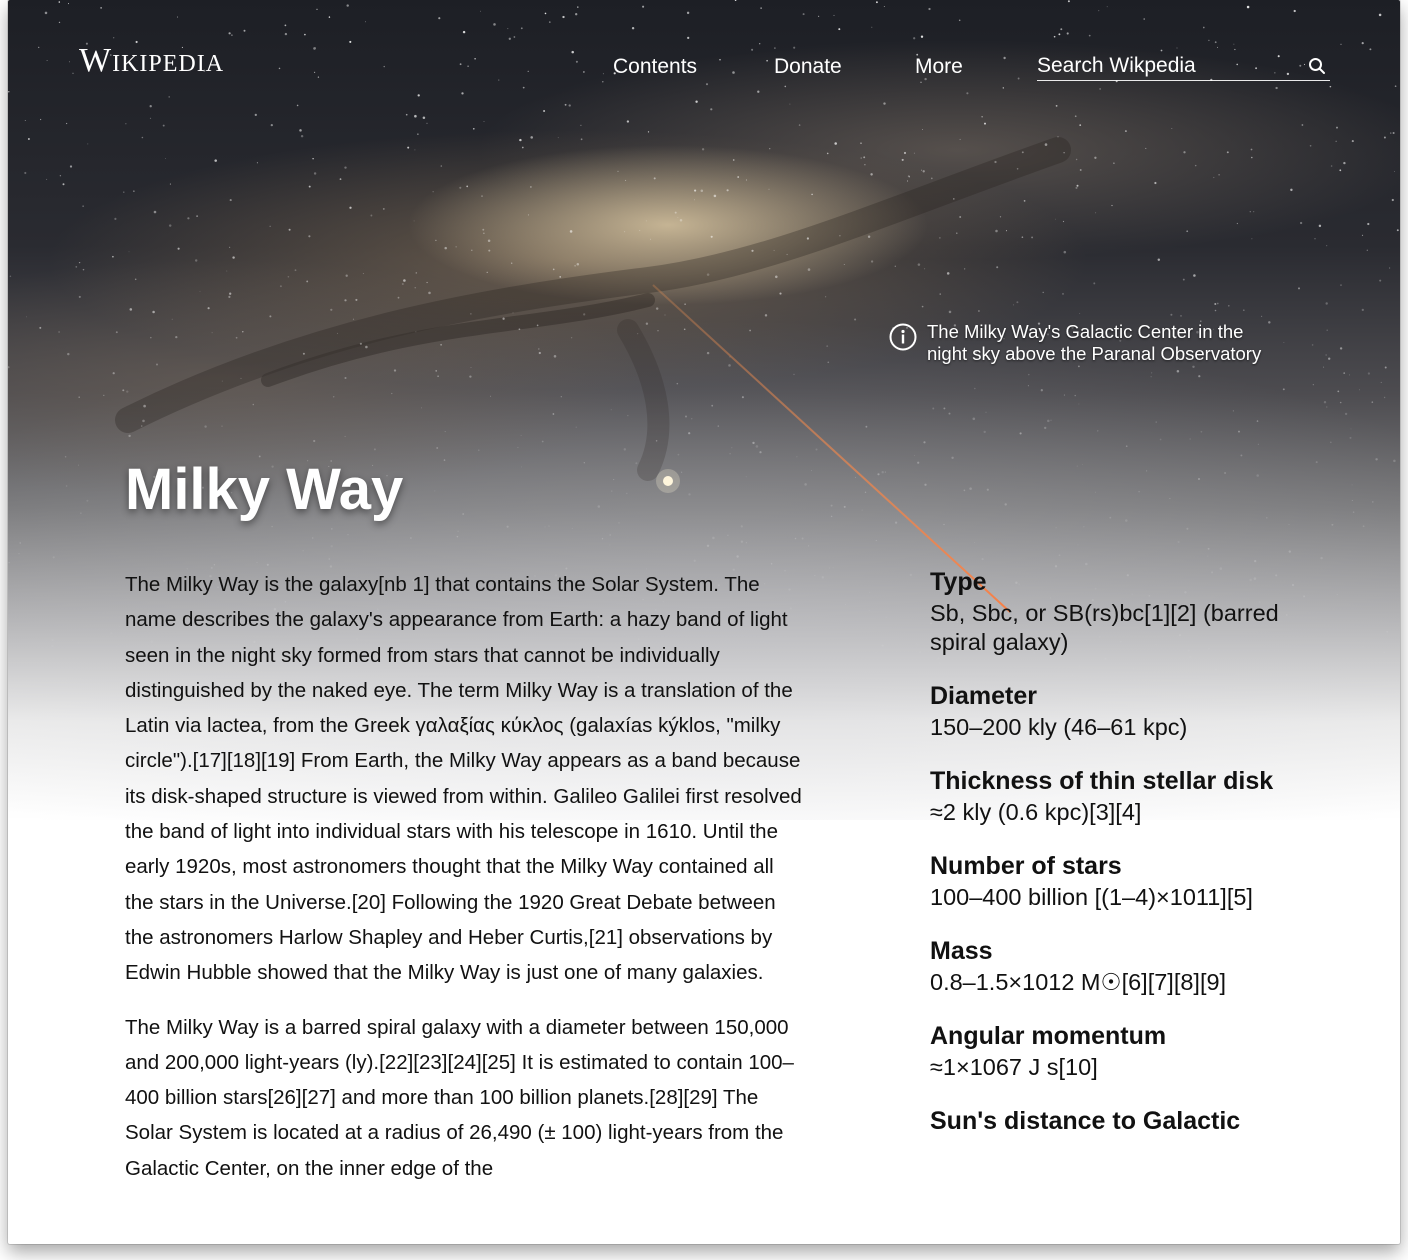 The width and height of the screenshot is (1408, 1260). What do you see at coordinates (808, 66) in the screenshot?
I see `nav-donate-link: Donate` at bounding box center [808, 66].